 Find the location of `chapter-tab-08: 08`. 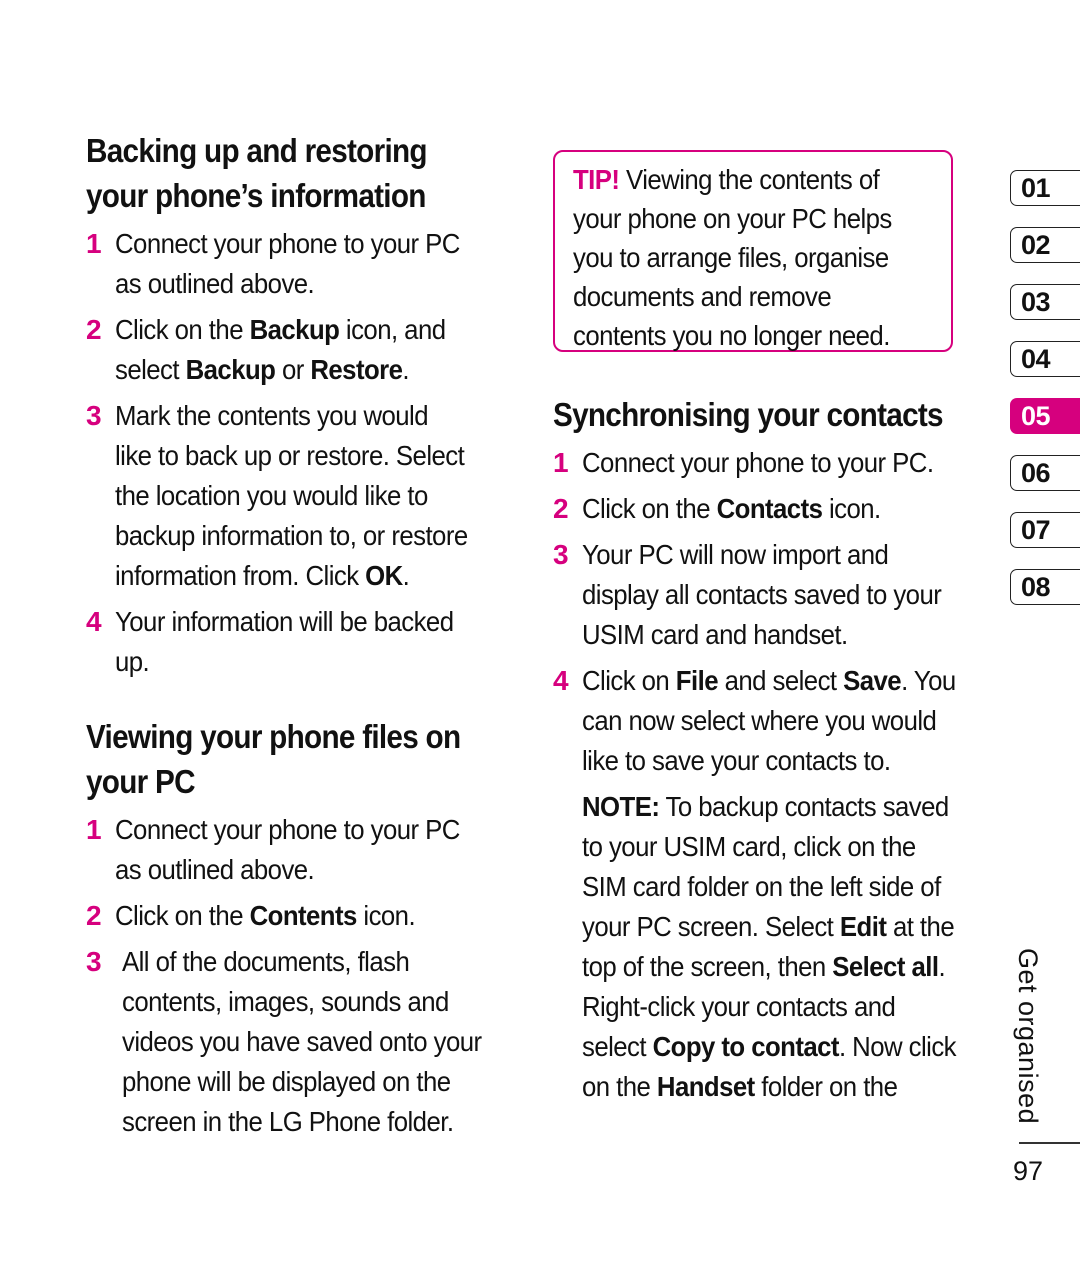

chapter-tab-08: 08 is located at coordinates (1045, 587).